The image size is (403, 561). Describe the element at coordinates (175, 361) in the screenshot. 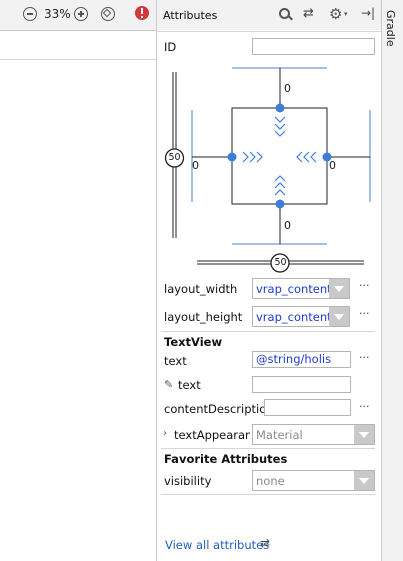

I see `text-label: text` at that location.